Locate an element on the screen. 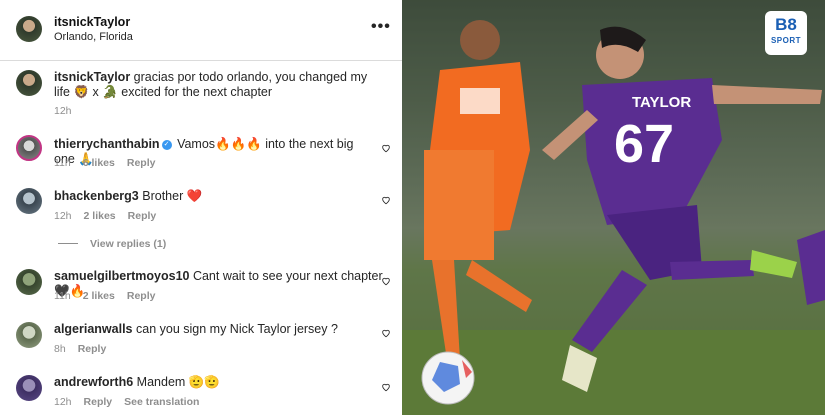 This screenshot has width=825, height=415. jersey-number: 67 is located at coordinates (644, 144).